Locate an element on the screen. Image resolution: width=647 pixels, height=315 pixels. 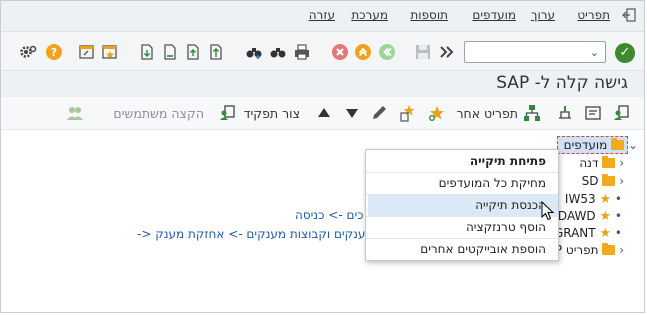
create-role-icon is located at coordinates (227, 113).